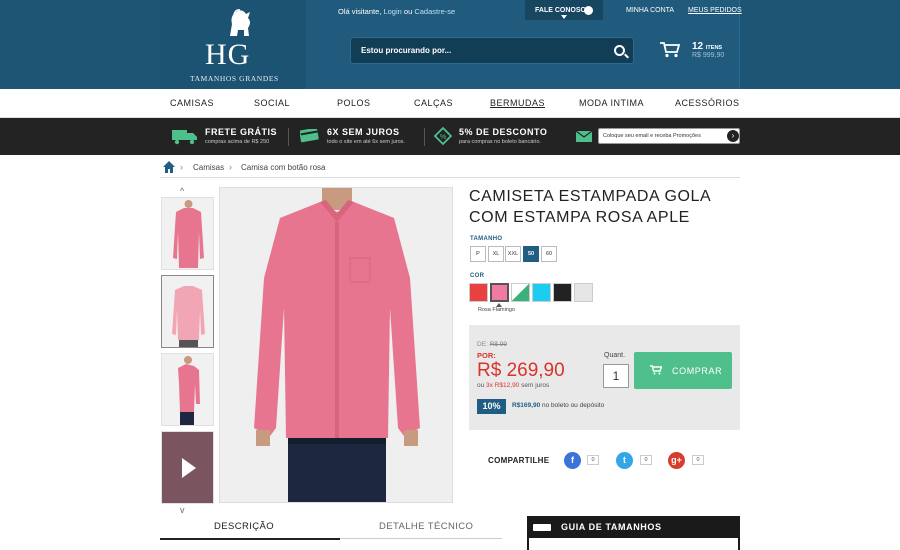 The image size is (900, 550). Describe the element at coordinates (611, 103) in the screenshot. I see `nav-item-moda-intima: MODA INTIMA` at that location.